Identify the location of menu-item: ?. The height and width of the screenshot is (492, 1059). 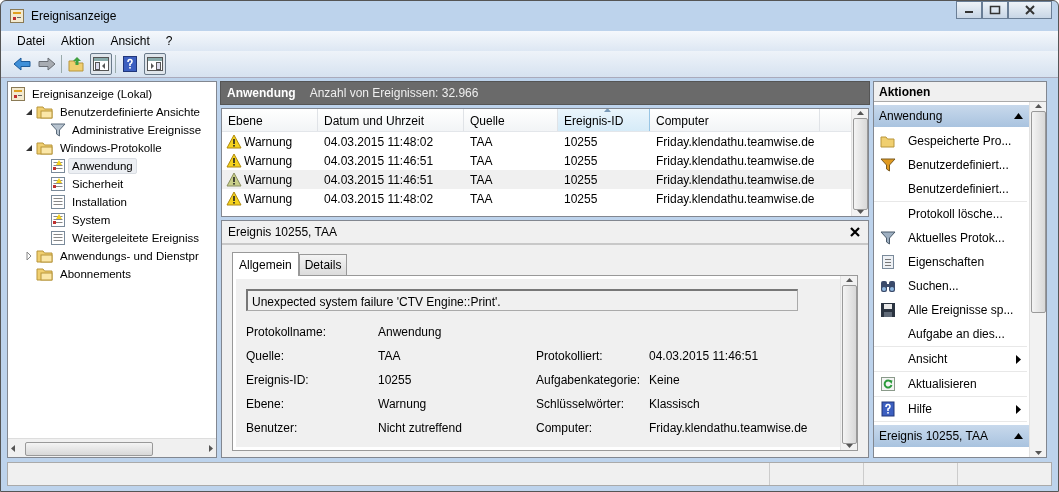
(169, 41).